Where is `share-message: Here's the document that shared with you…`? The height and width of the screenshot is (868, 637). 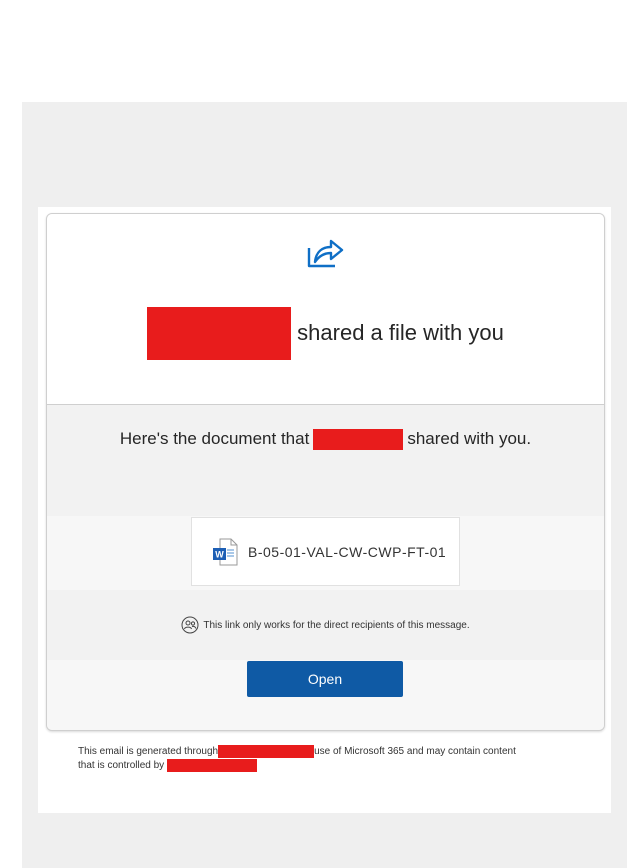
share-message: Here's the document that shared with you… is located at coordinates (325, 439).